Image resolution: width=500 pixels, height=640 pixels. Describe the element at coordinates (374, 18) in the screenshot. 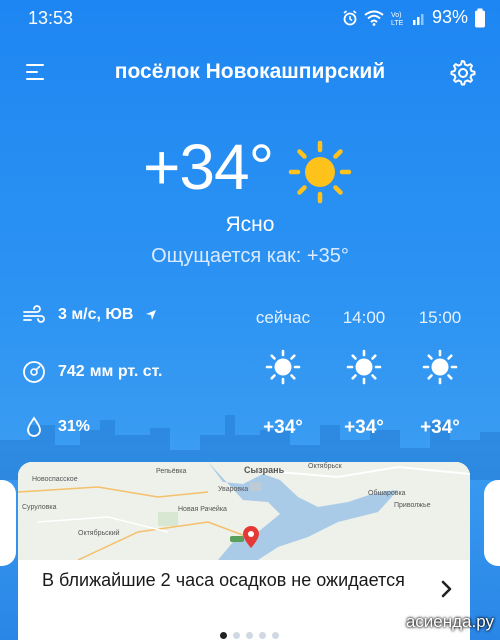

I see `wifi-icon` at that location.